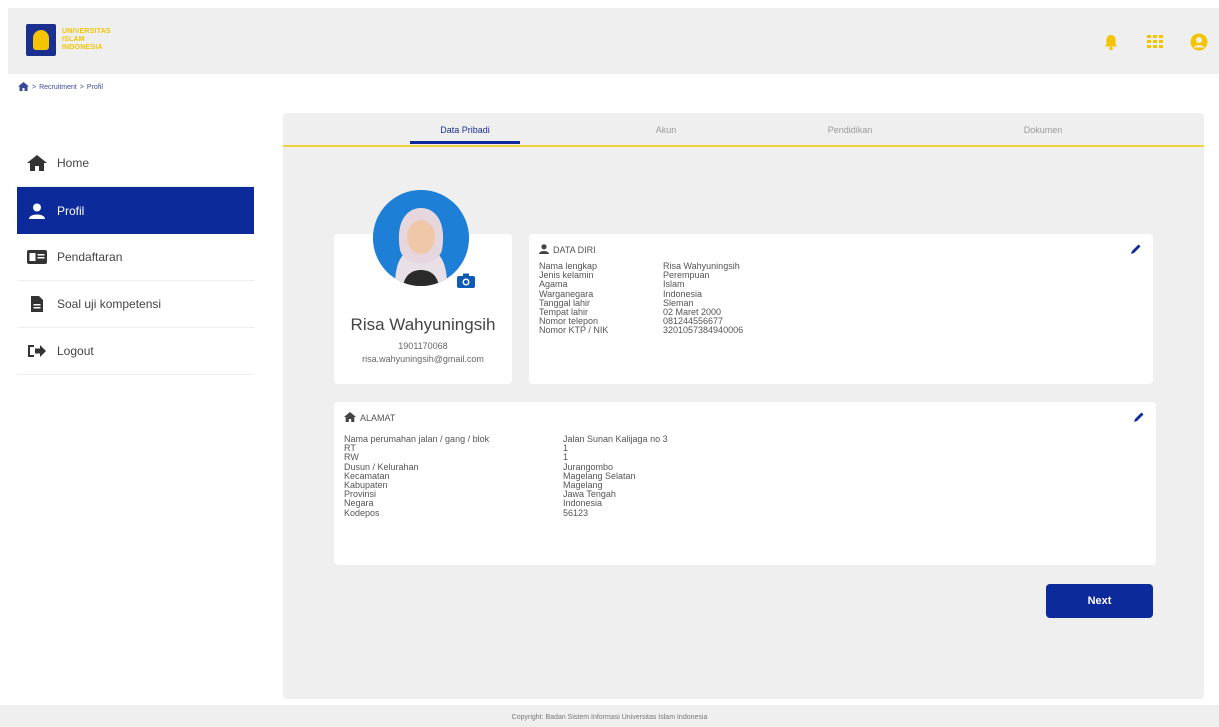 The width and height of the screenshot is (1219, 727). What do you see at coordinates (75, 351) in the screenshot?
I see `sidebar-item-label: Logout` at bounding box center [75, 351].